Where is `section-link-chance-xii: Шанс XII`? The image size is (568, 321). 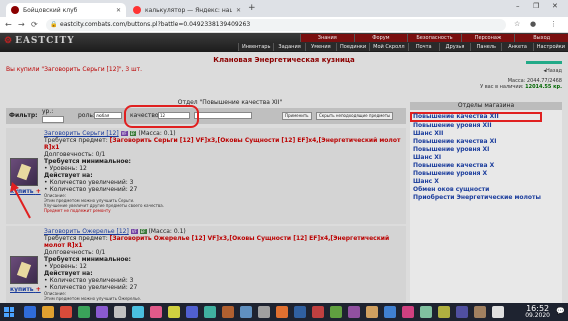
section-link-chance-xii: Шанс XII is located at coordinates (486, 134).